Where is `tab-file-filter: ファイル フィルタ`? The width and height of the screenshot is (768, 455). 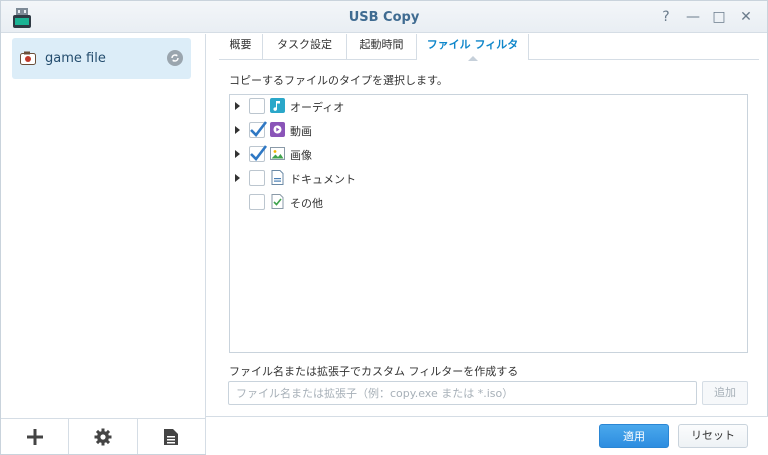 tab-file-filter: ファイル フィルタ is located at coordinates (473, 47).